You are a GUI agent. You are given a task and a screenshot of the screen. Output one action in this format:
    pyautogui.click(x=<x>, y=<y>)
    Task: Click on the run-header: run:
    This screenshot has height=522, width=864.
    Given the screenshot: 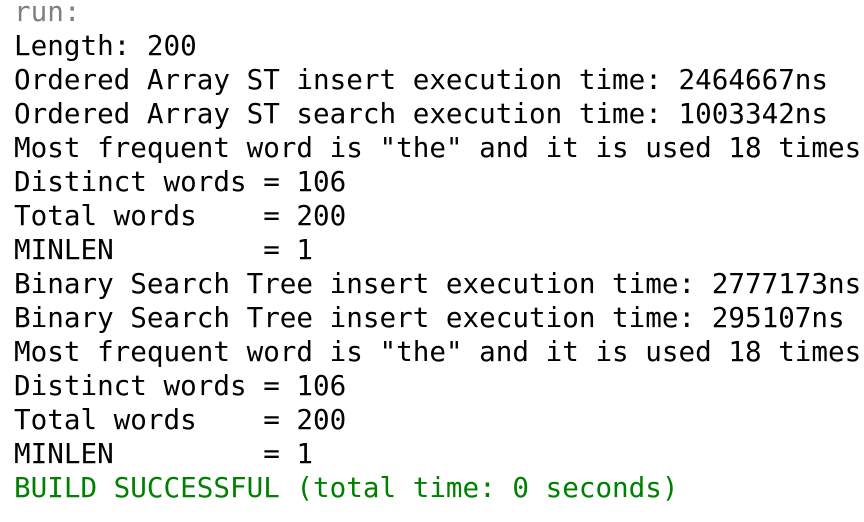 What is the action you would take?
    pyautogui.click(x=47, y=14)
    